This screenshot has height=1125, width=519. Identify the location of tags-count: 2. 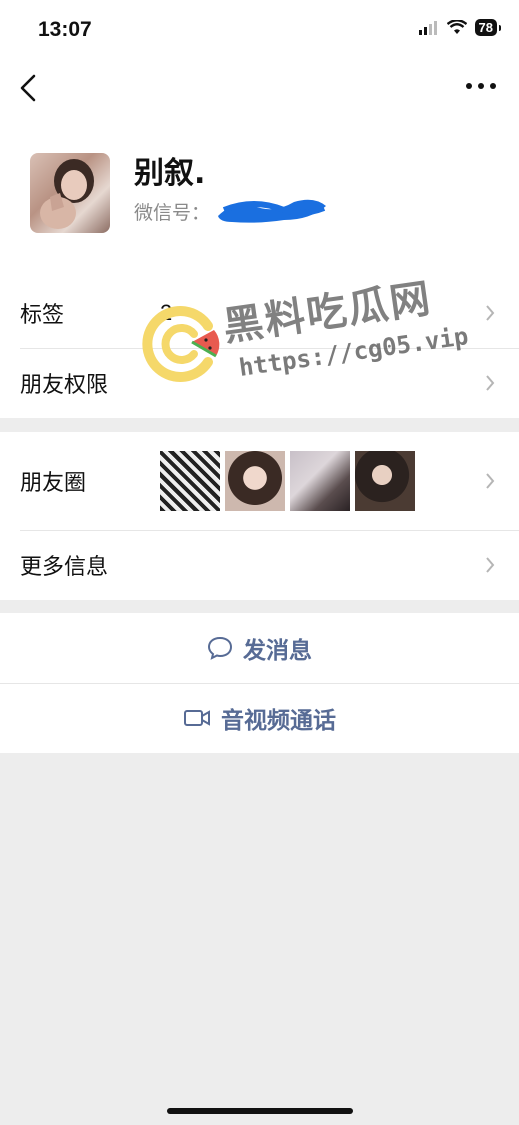
(166, 312).